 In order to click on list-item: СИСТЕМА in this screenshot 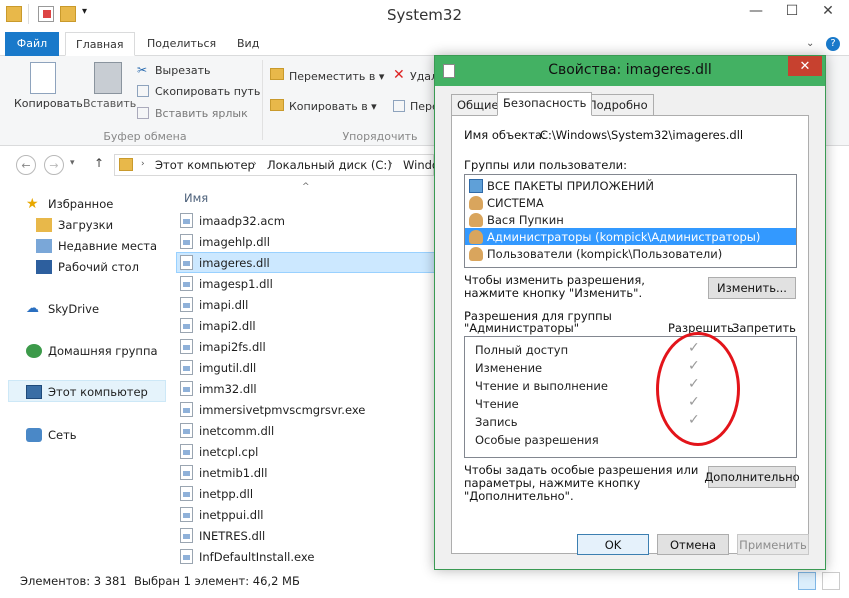, I will do `click(508, 202)`.